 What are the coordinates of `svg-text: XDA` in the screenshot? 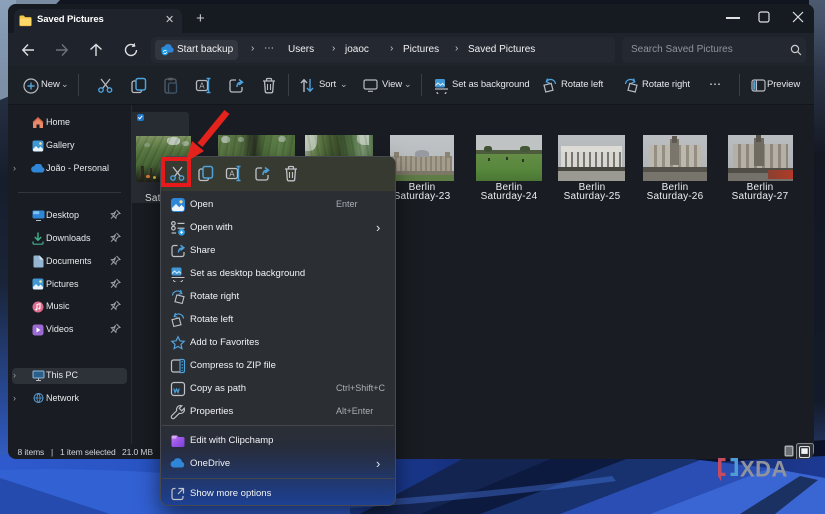 It's located at (764, 469).